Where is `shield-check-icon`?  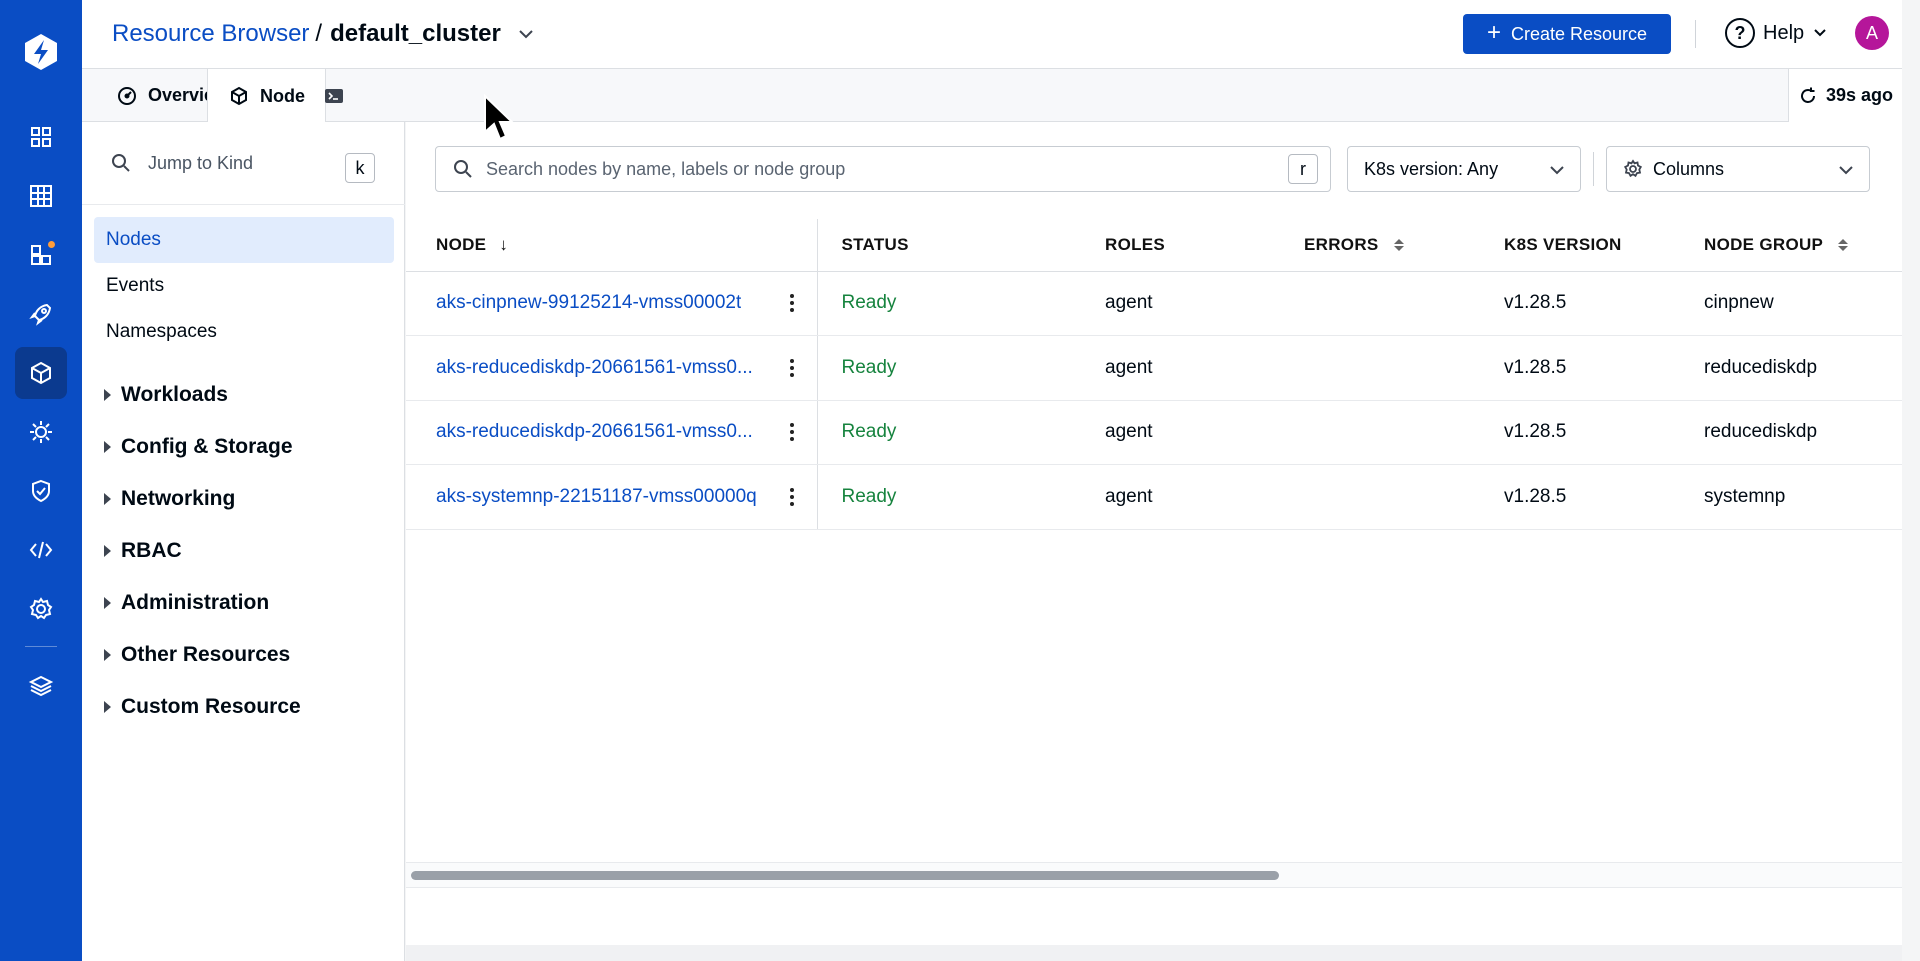
shield-check-icon is located at coordinates (41, 491).